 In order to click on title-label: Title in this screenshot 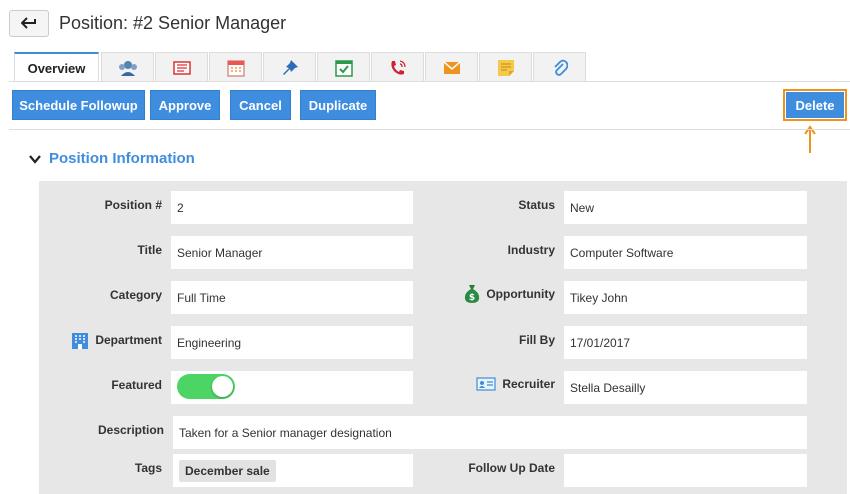, I will do `click(149, 250)`.